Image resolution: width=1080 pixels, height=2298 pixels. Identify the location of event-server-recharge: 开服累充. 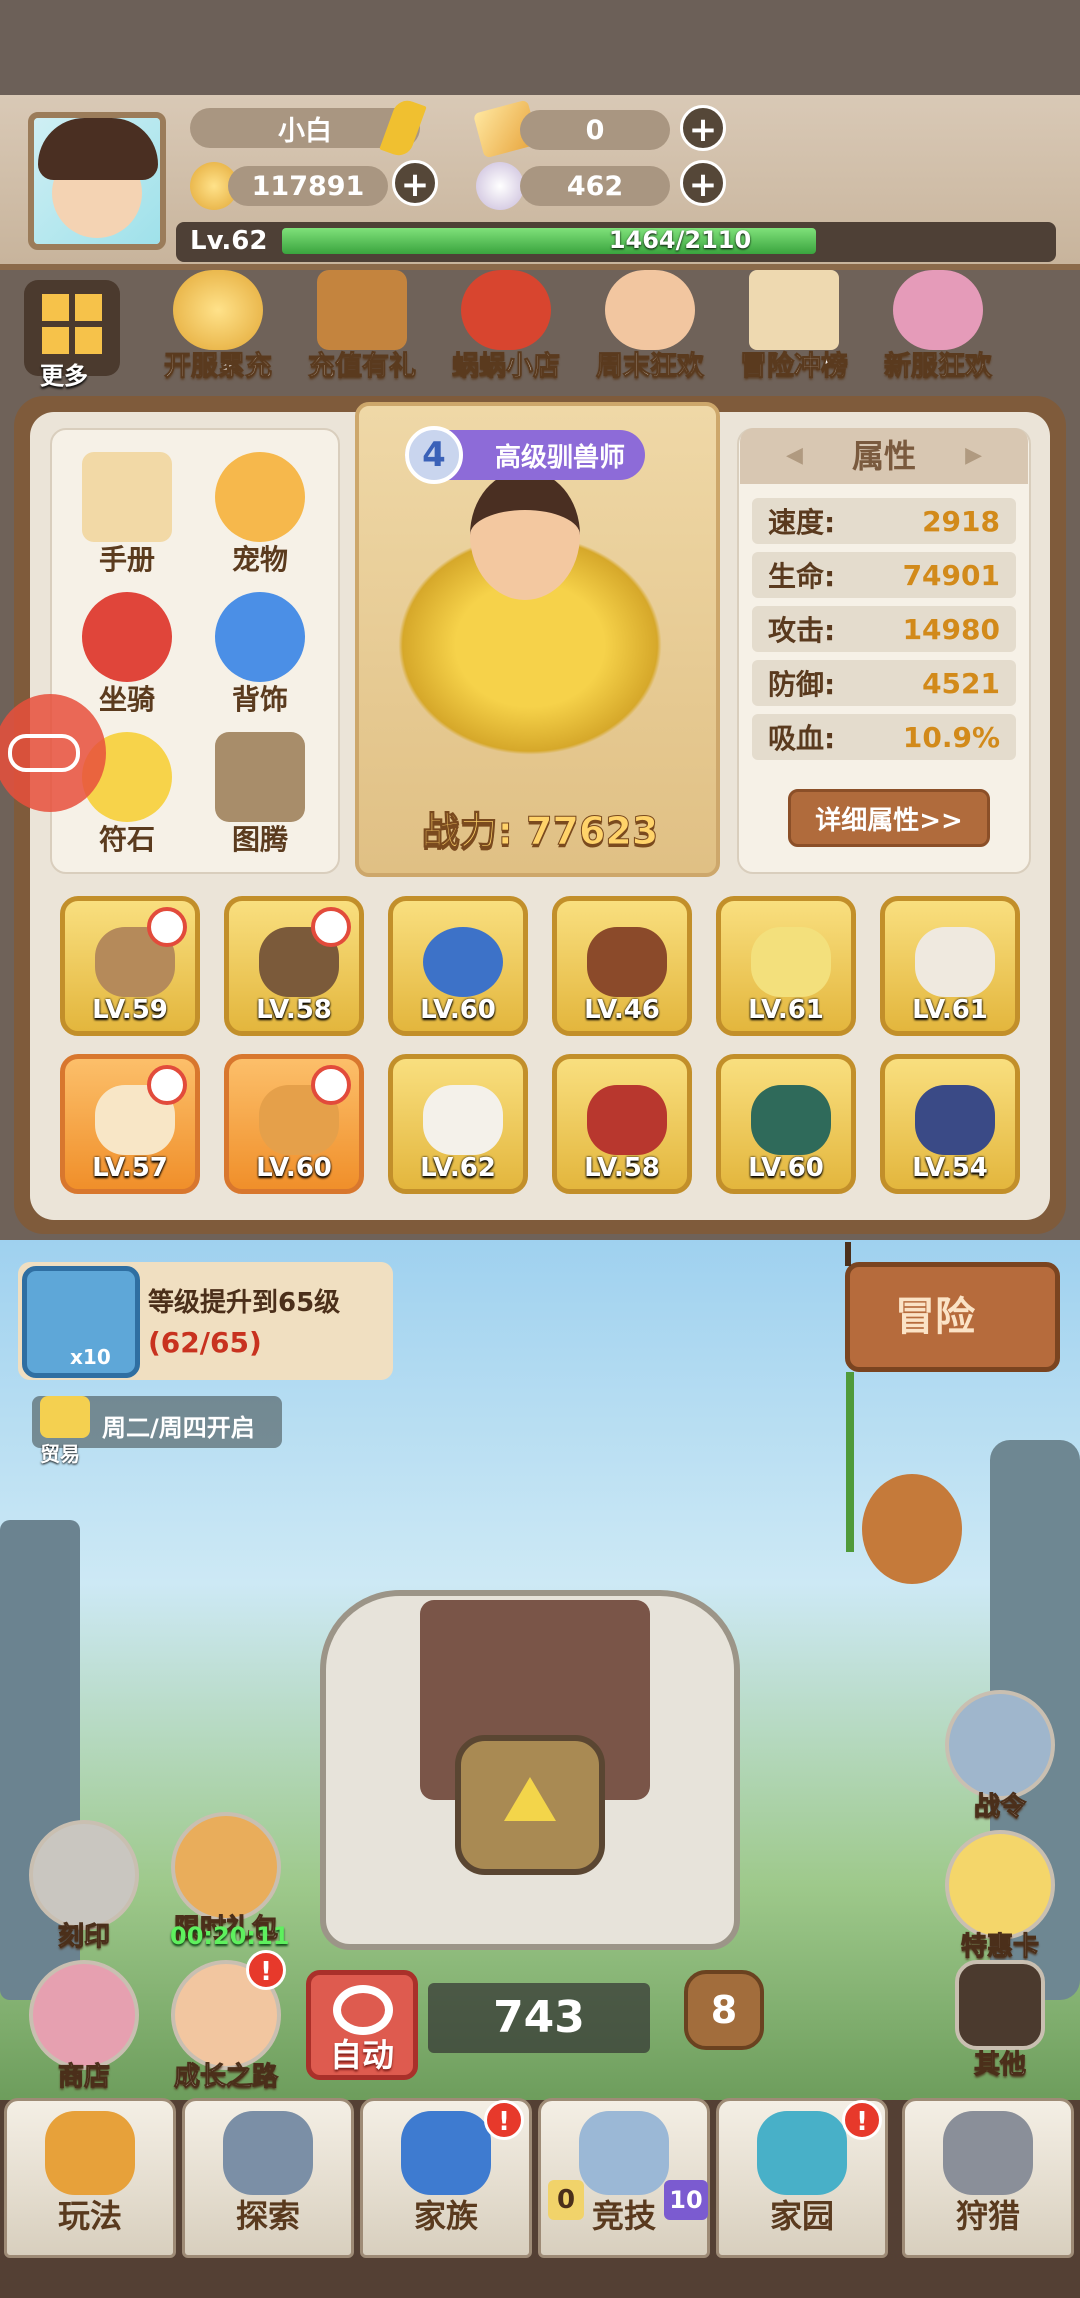
(218, 327).